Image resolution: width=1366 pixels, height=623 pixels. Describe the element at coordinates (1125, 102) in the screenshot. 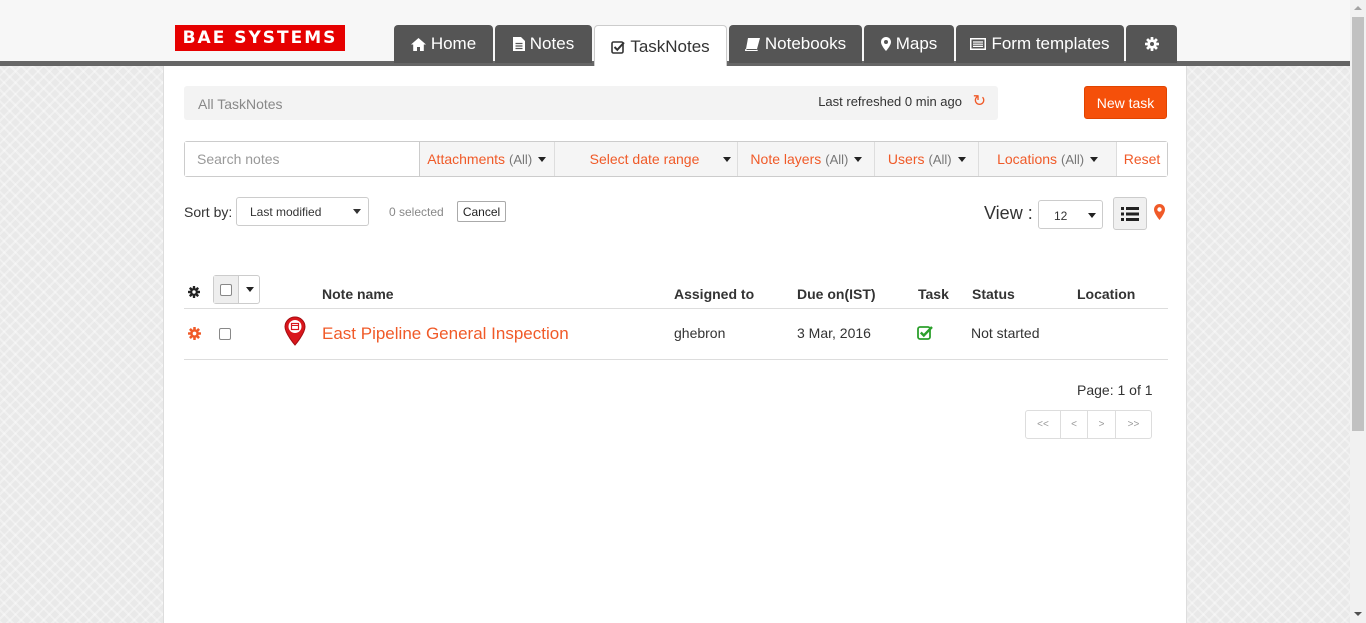

I see `new-task-button: New task` at that location.